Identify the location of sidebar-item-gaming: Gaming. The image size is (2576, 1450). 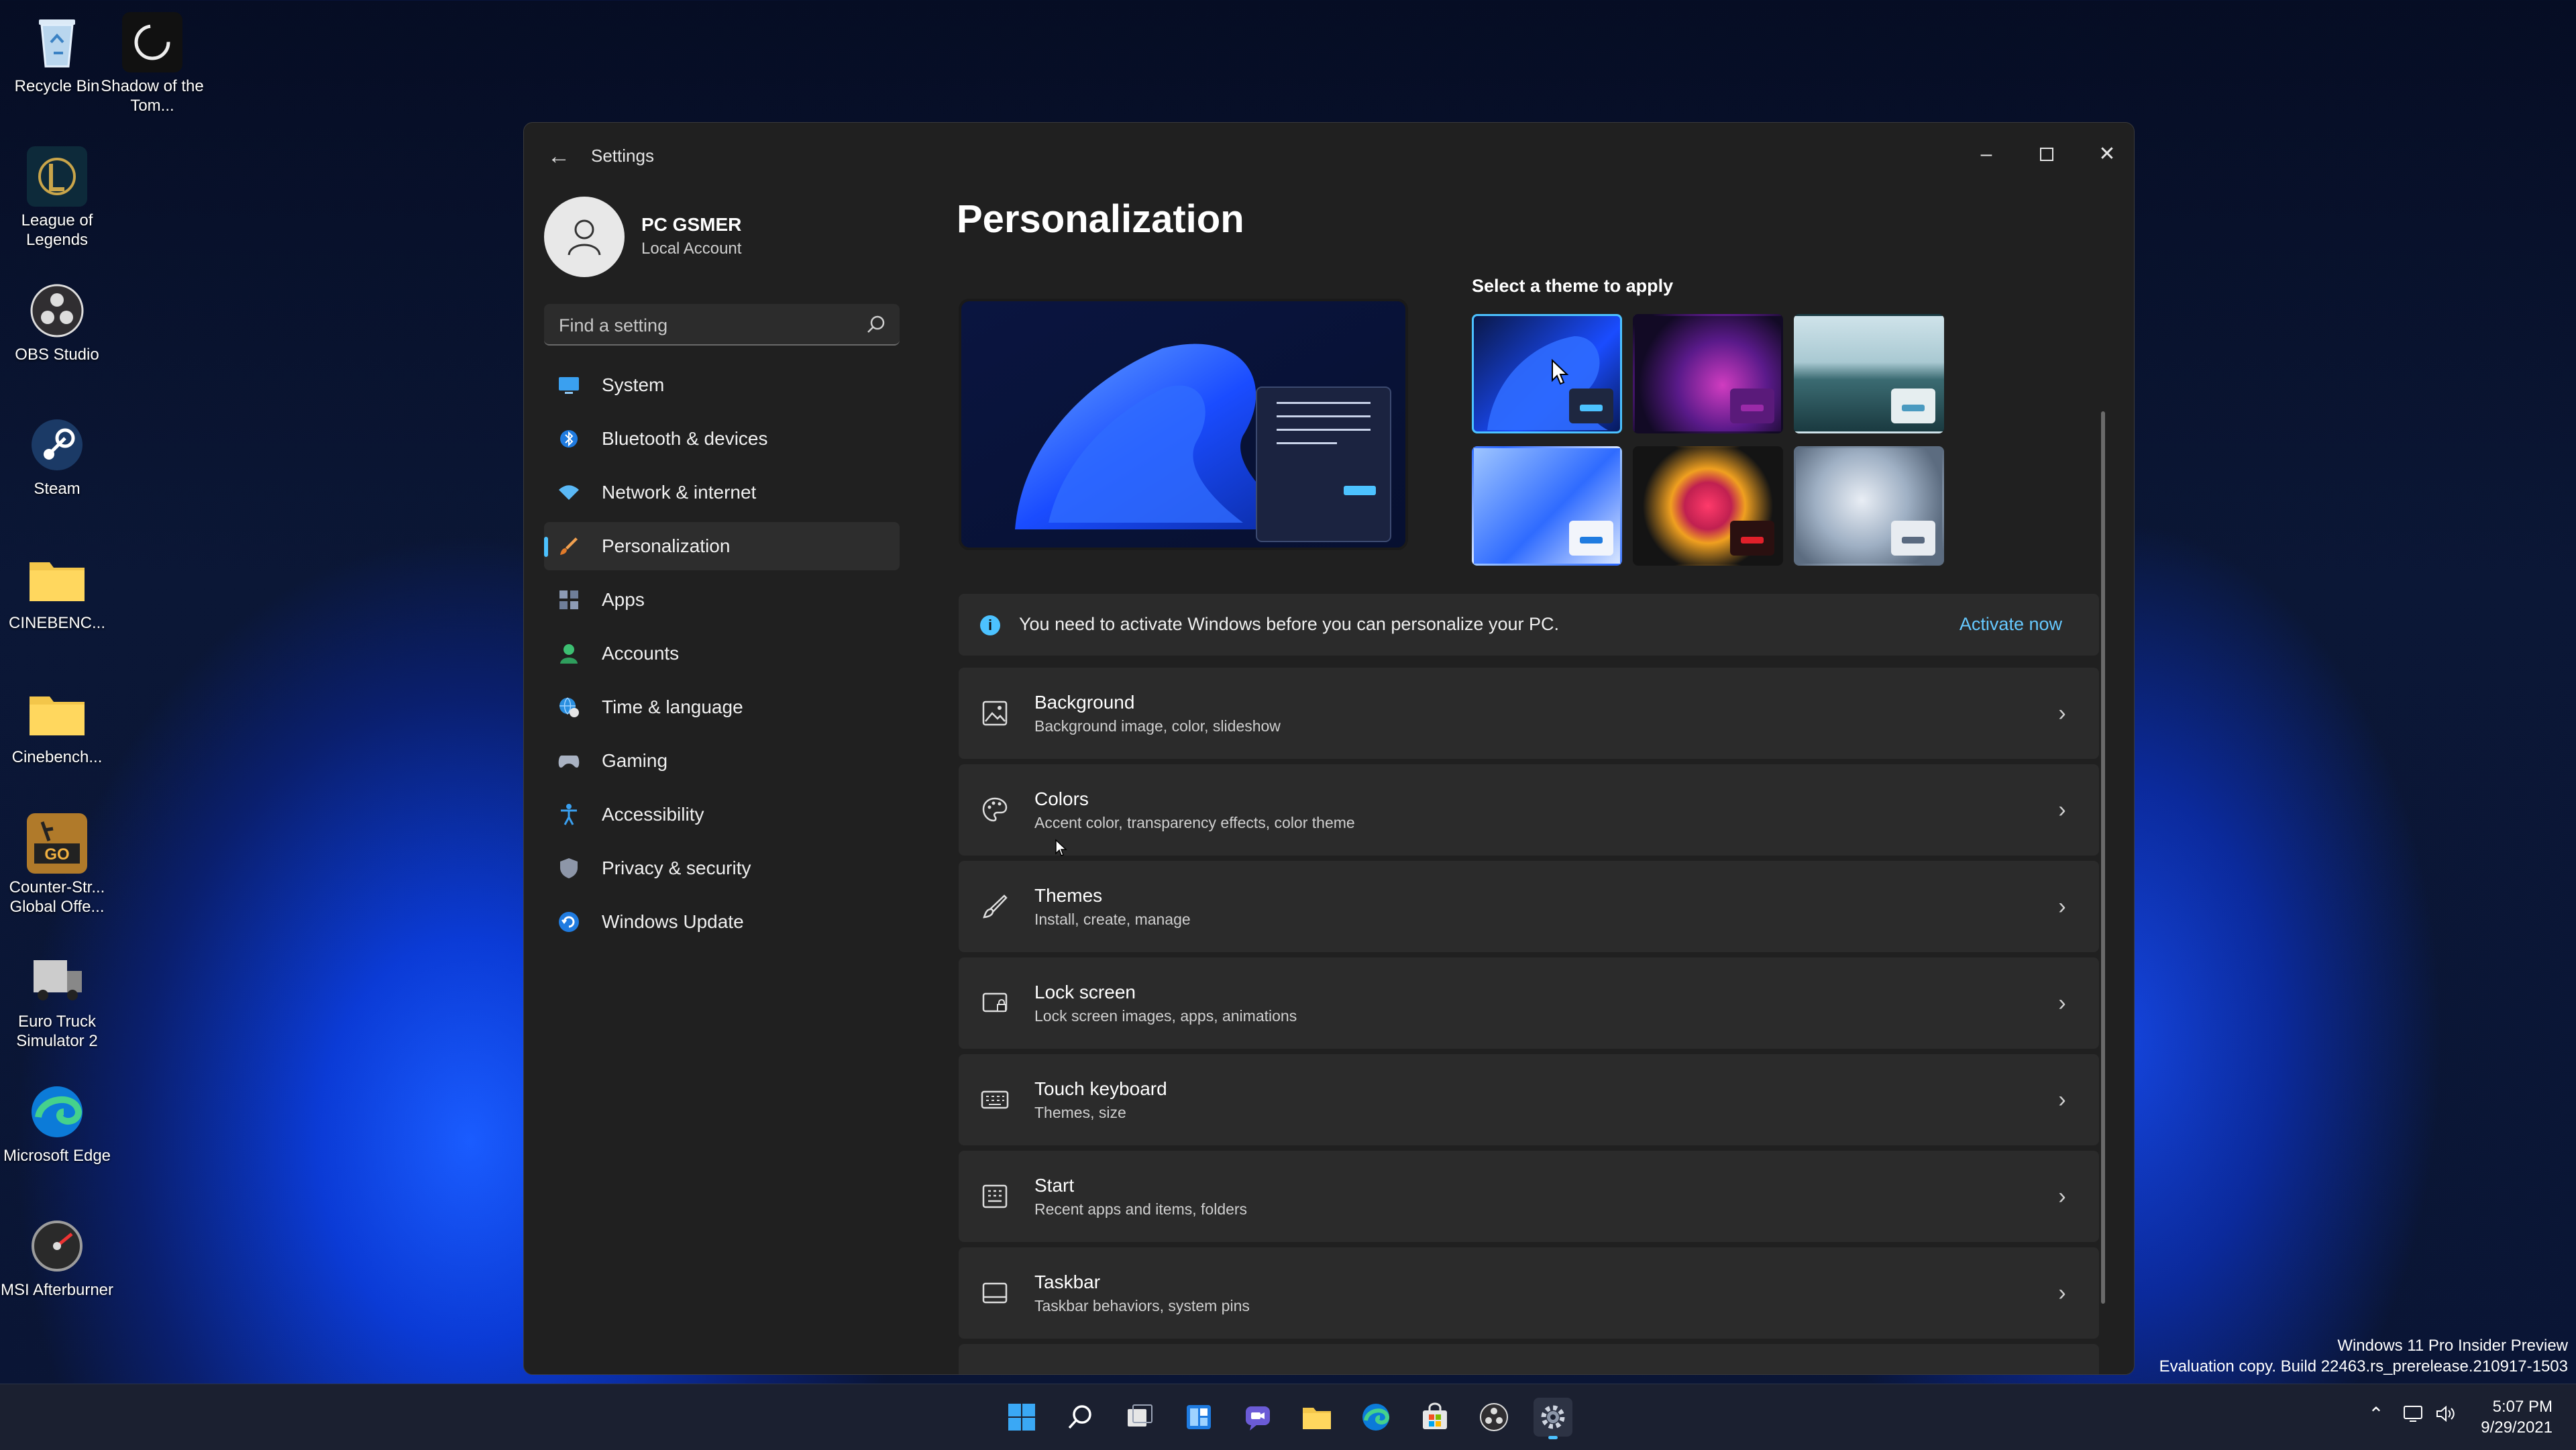
(722, 761).